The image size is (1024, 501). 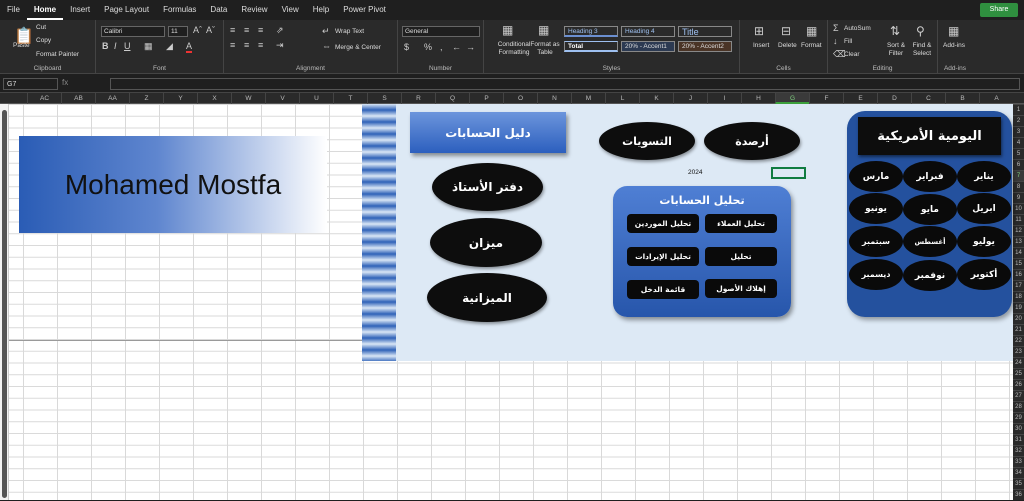 I want to click on customers-analysis-button: تحليل العملاء, so click(x=741, y=223).